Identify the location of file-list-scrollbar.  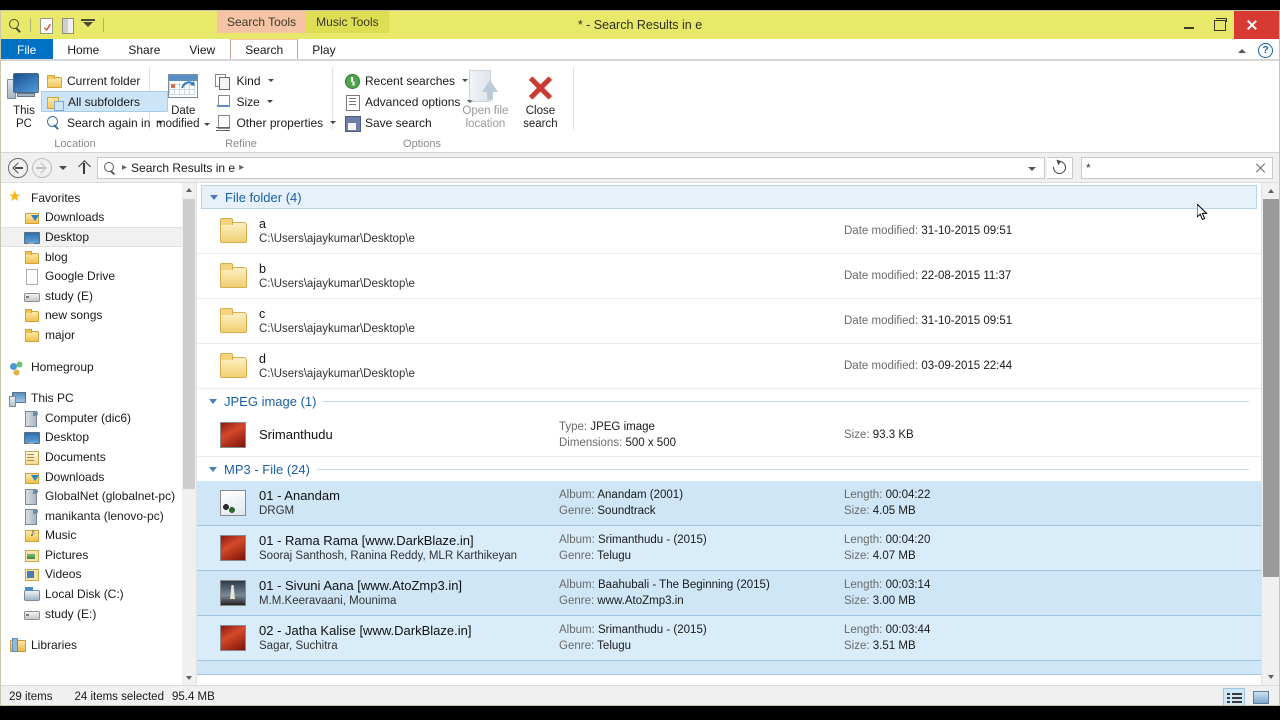
(1270, 434).